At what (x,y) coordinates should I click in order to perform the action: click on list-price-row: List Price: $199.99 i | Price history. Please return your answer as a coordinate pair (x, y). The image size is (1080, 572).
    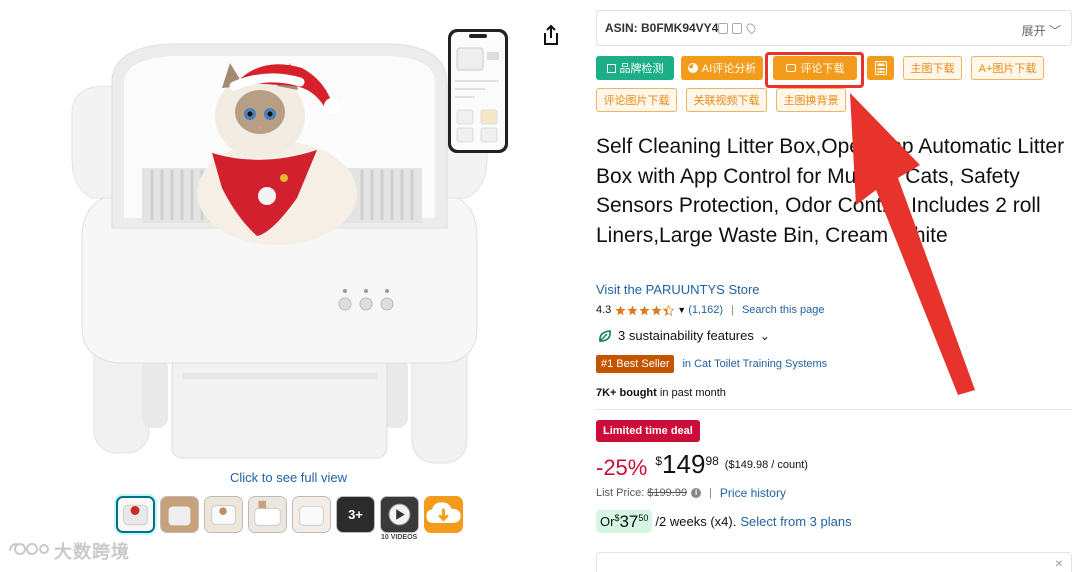
    Looking at the image, I should click on (691, 493).